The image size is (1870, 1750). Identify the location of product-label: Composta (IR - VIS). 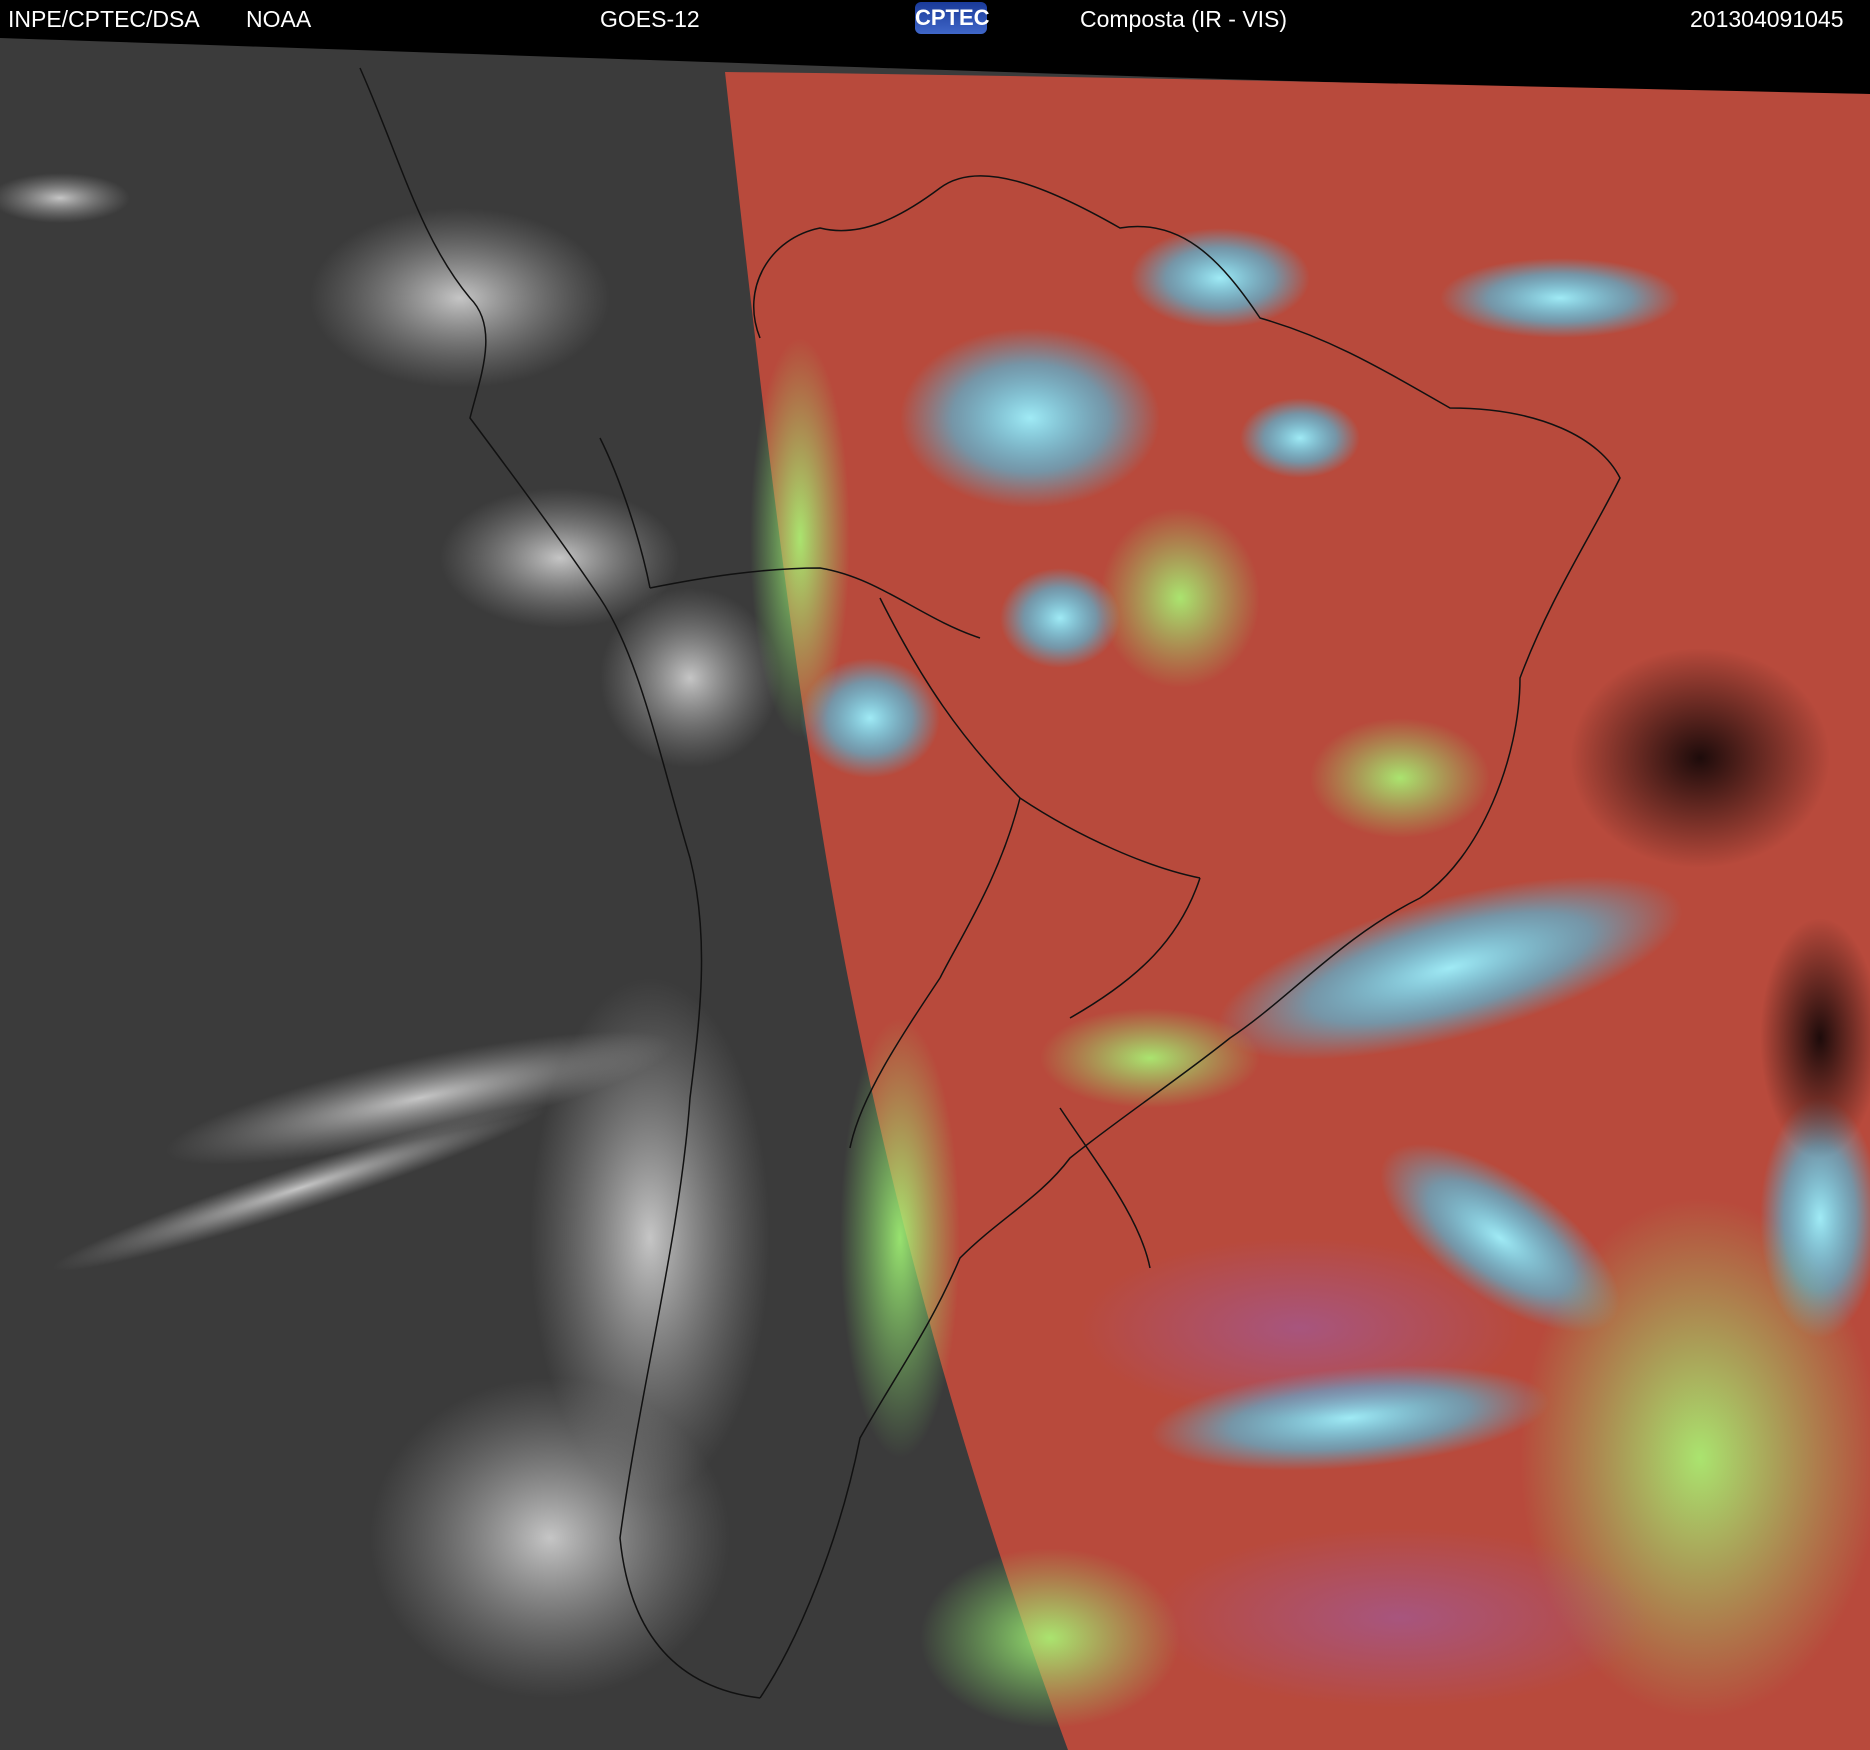
(1184, 19).